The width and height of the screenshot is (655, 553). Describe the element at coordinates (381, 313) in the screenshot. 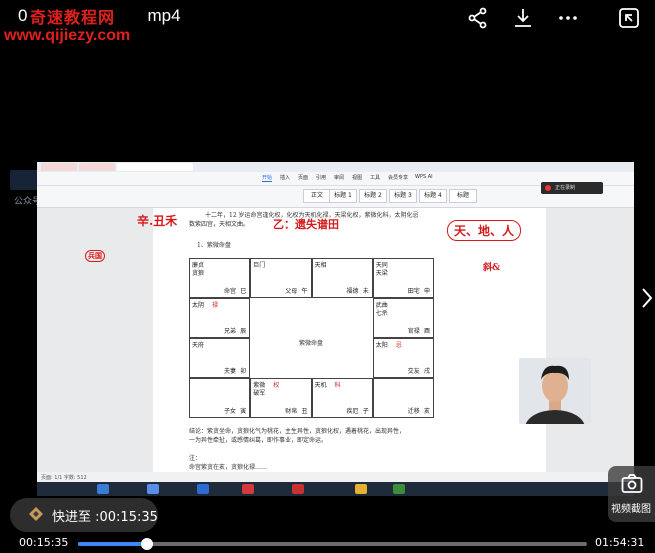

I see `palace-star-secondary: 七杀` at that location.